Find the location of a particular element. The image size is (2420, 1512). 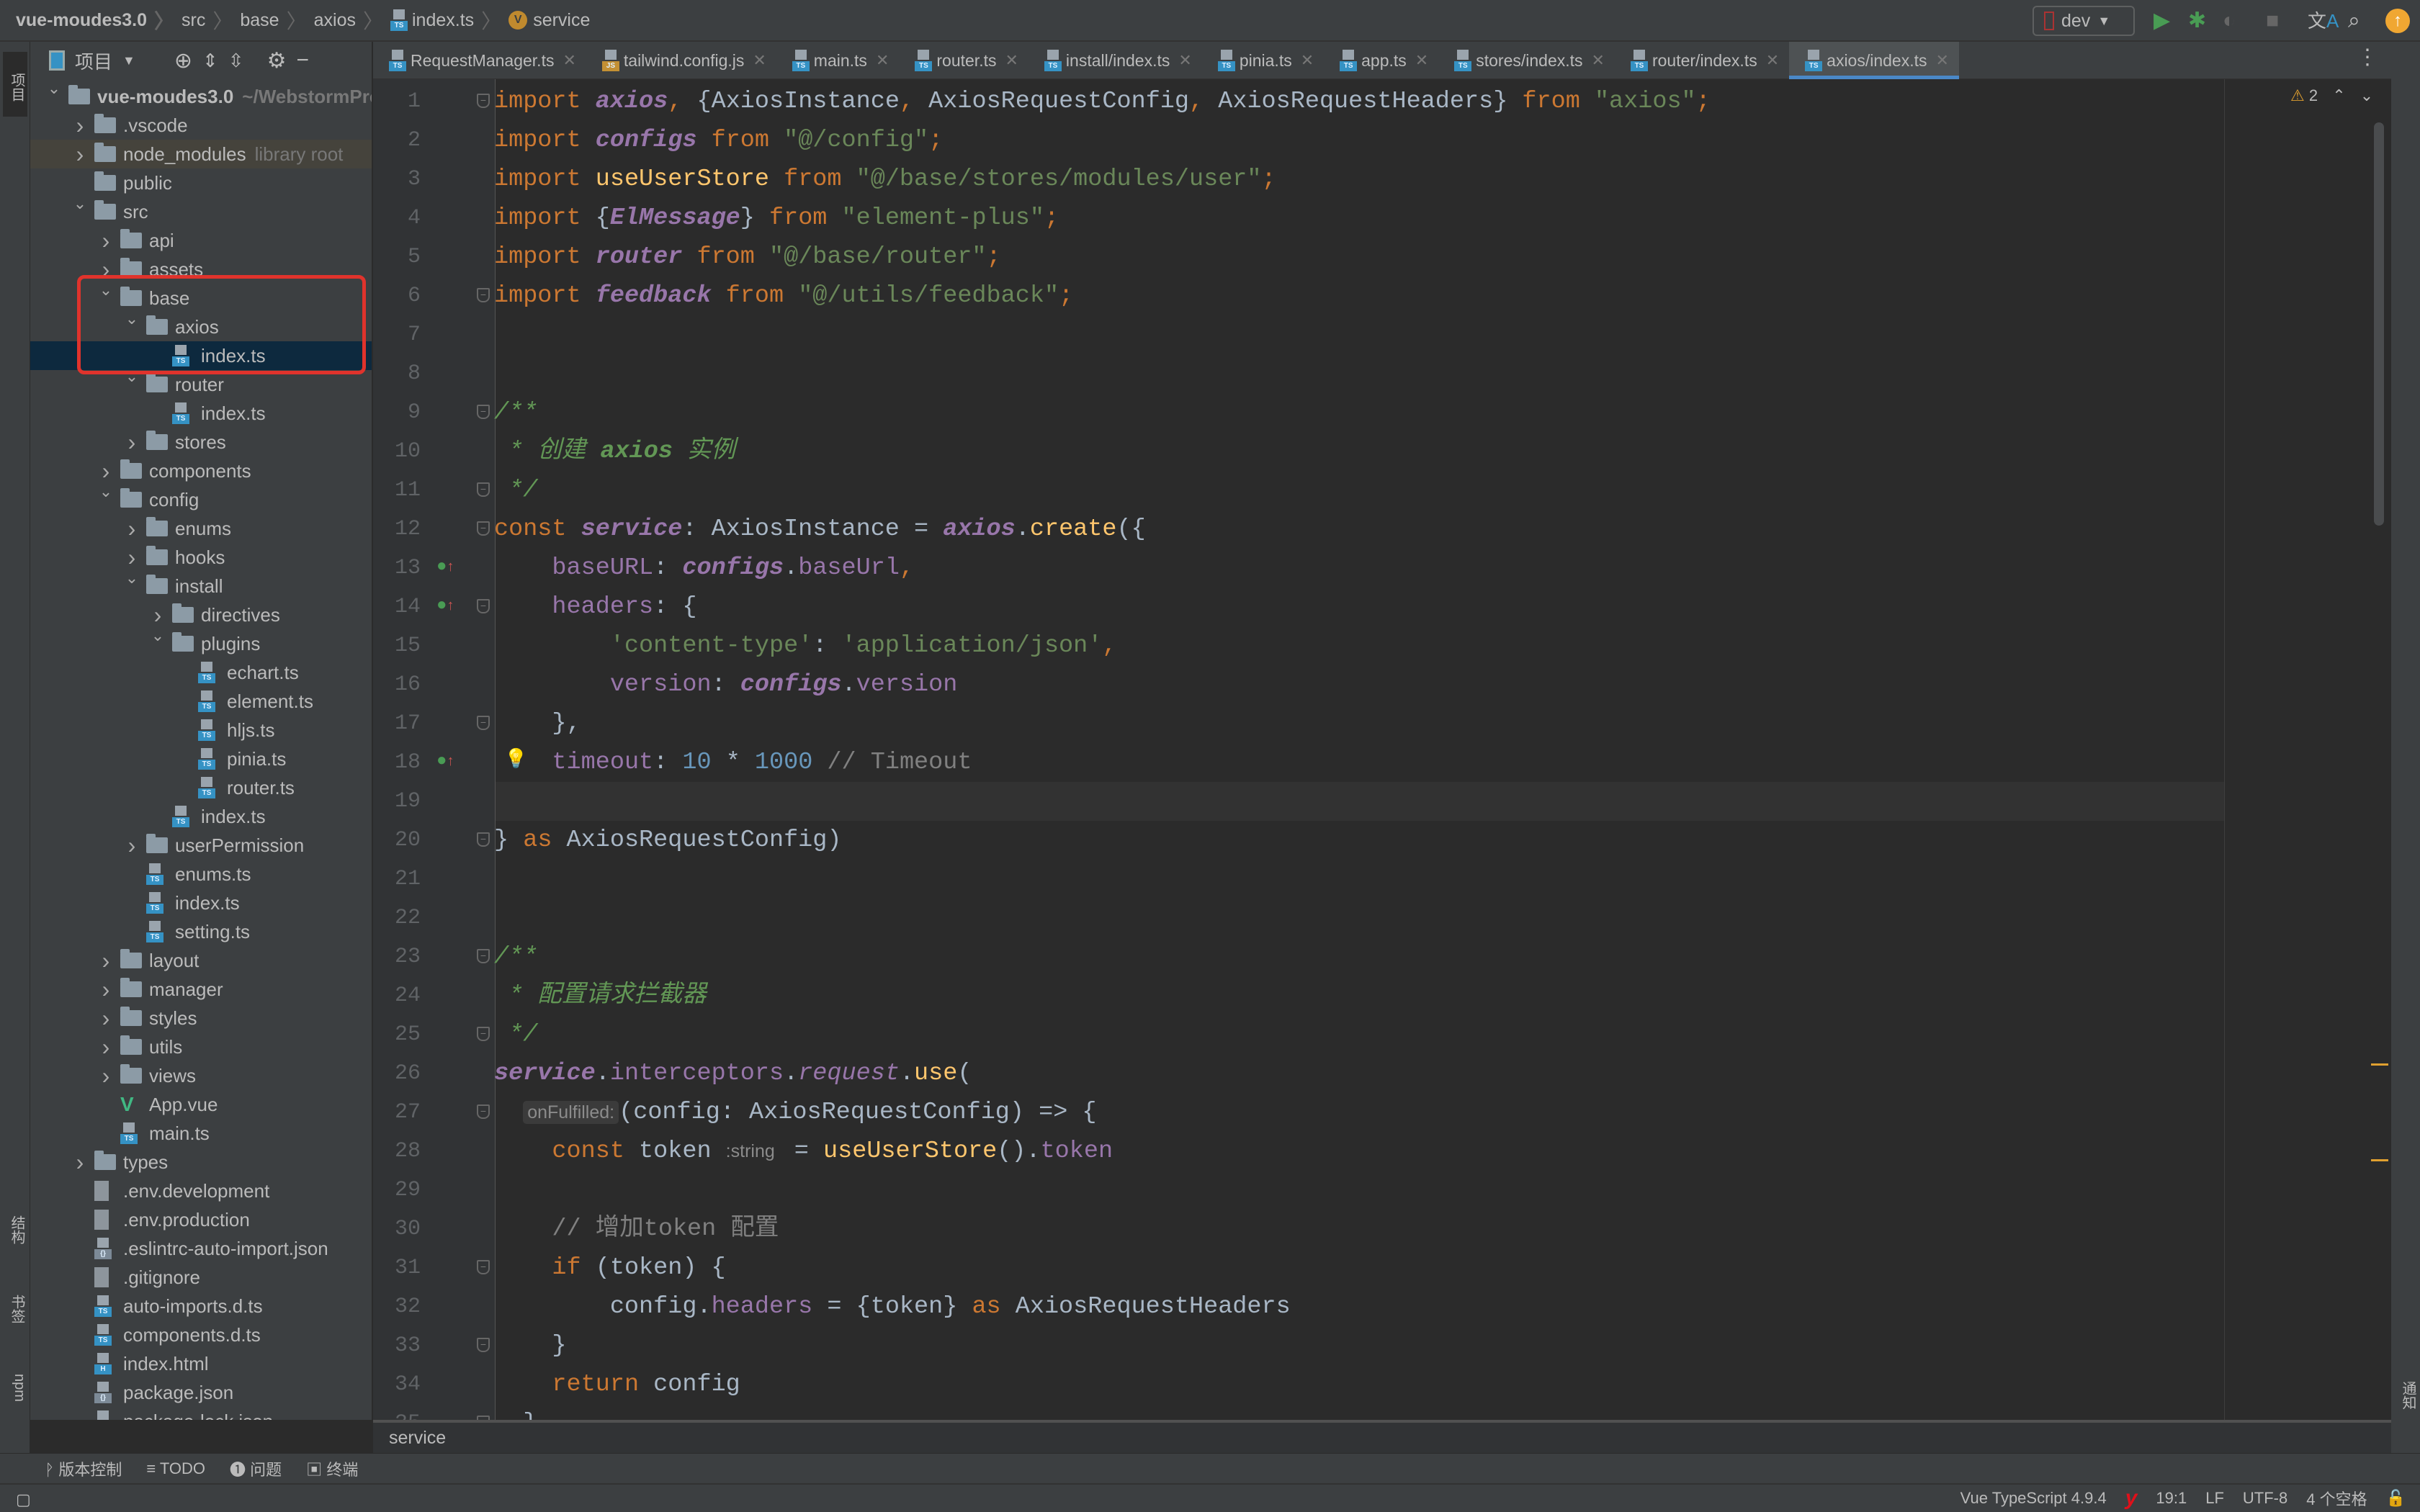

inspection-widget: ⚠ 2 ⌃ ⌄ is located at coordinates (2331, 95).